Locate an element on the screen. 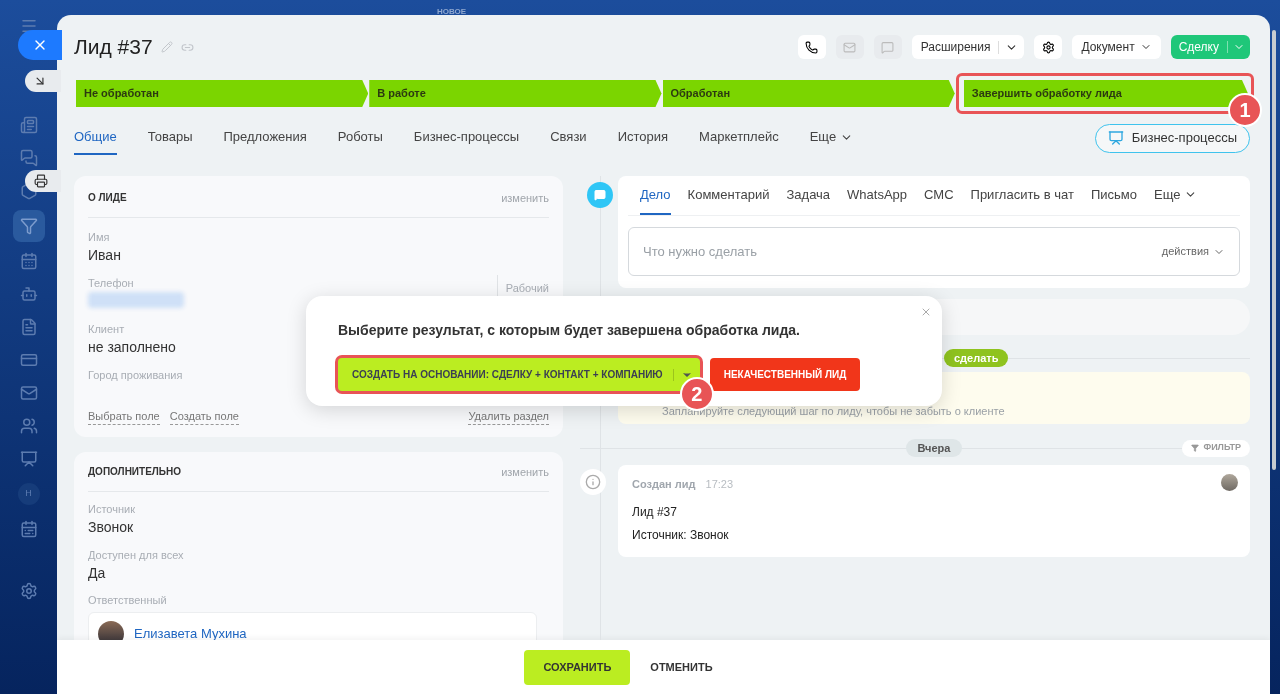 This screenshot has height=694, width=1280. field-label: Имя is located at coordinates (99, 236).